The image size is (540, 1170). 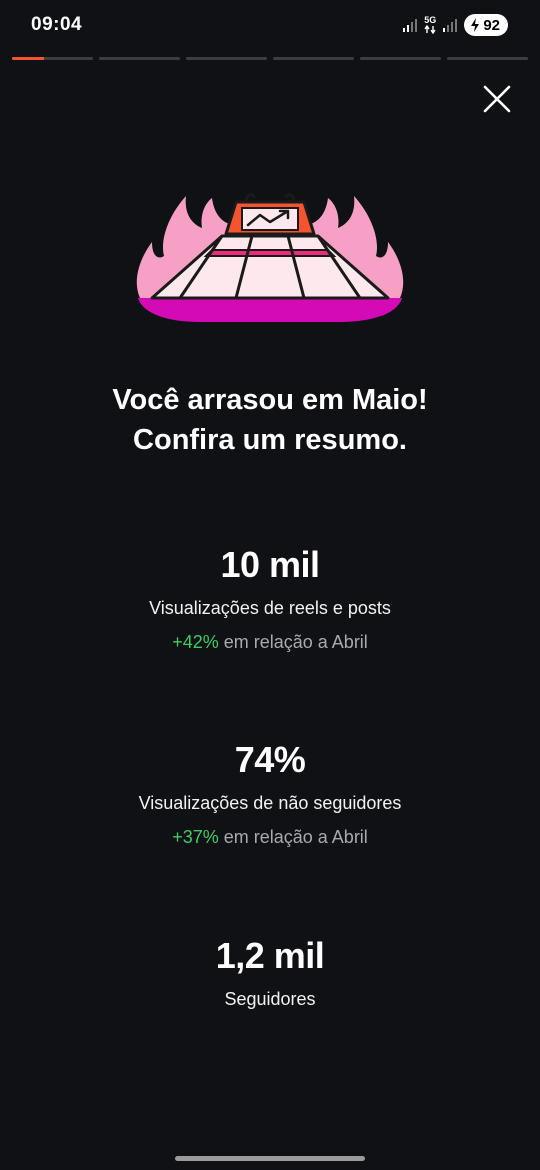 What do you see at coordinates (270, 26) in the screenshot?
I see `status-bar: 09:04 5G 92` at bounding box center [270, 26].